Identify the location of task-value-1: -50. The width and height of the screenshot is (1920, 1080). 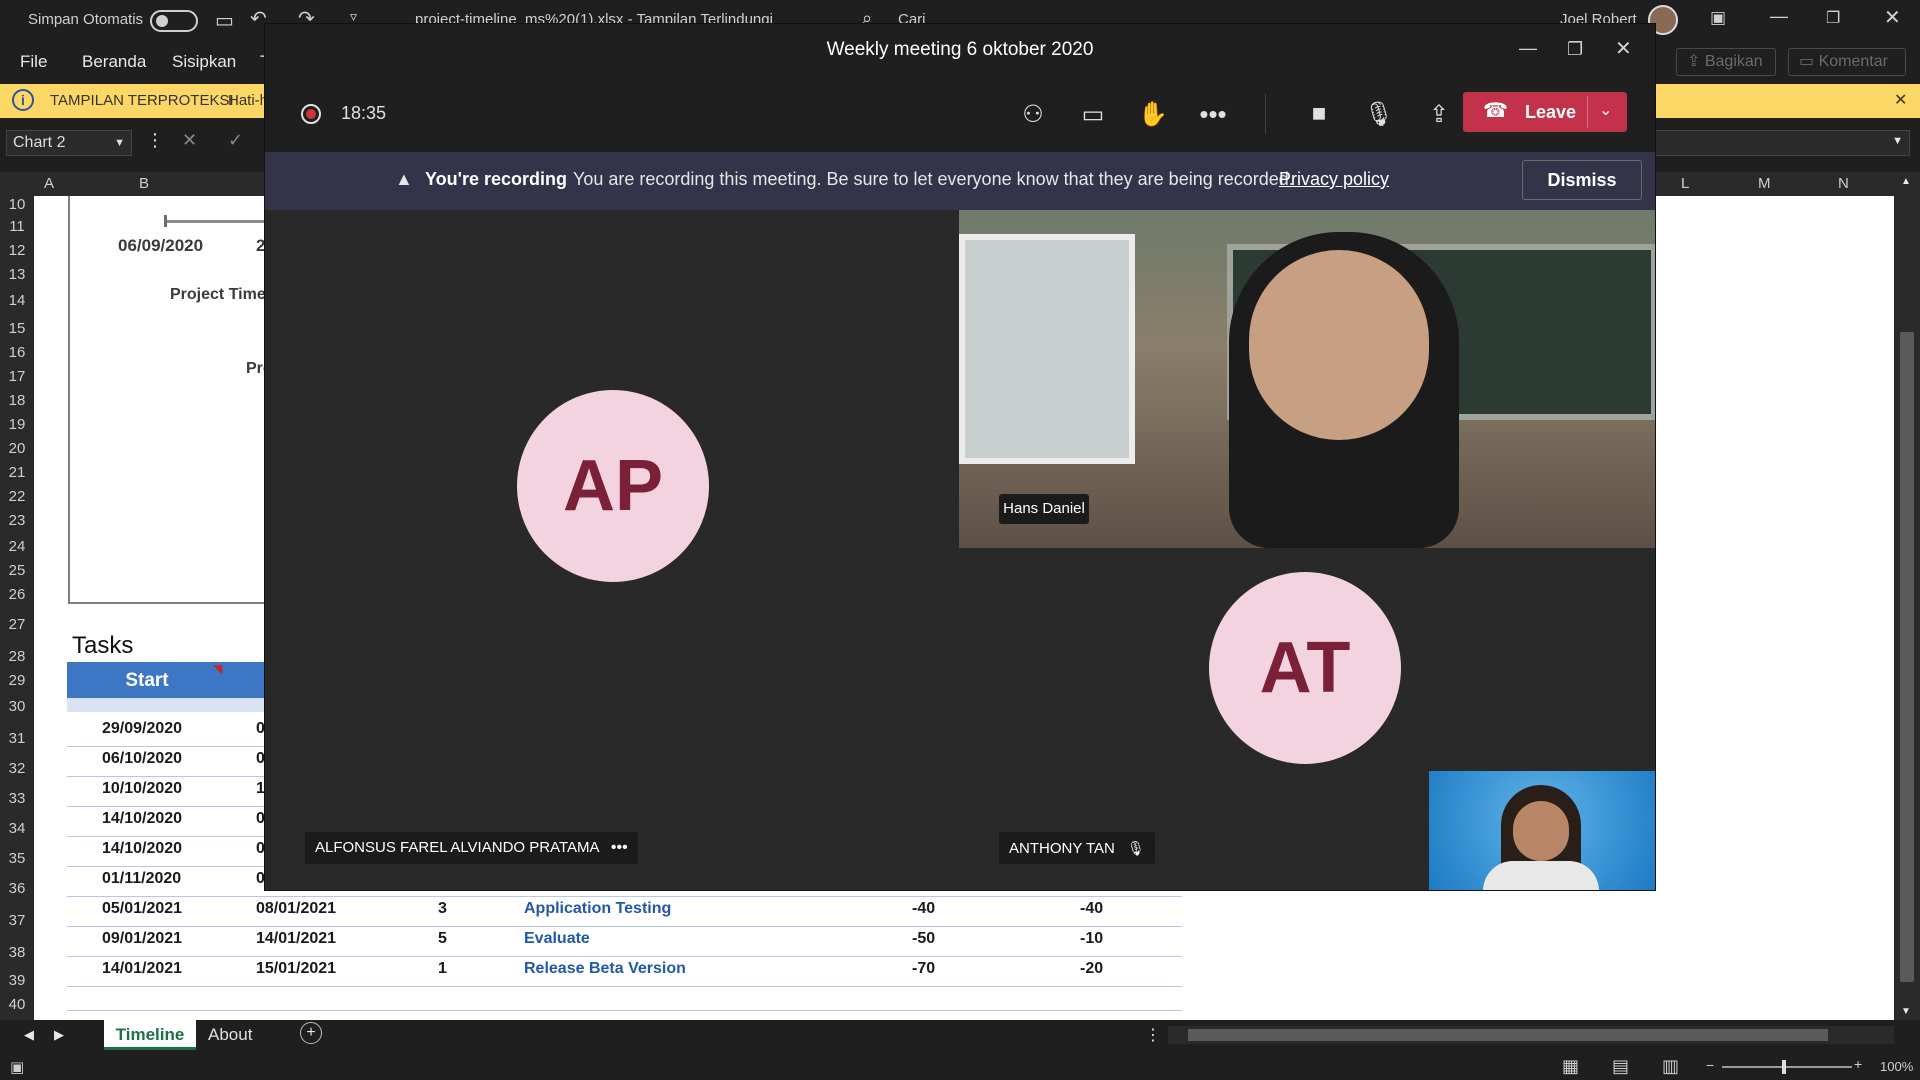
(923, 939).